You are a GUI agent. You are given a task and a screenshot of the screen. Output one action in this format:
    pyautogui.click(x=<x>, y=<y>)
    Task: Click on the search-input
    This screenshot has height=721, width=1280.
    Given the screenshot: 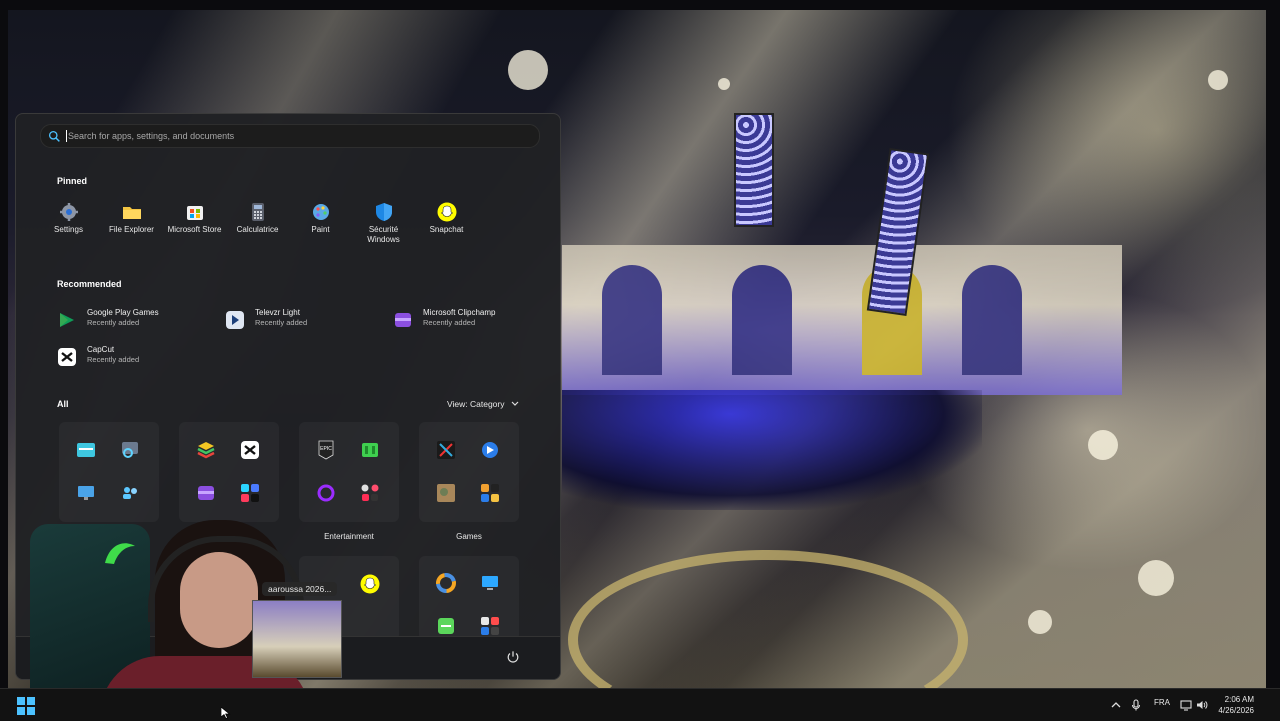 What is the action you would take?
    pyautogui.click(x=288, y=136)
    